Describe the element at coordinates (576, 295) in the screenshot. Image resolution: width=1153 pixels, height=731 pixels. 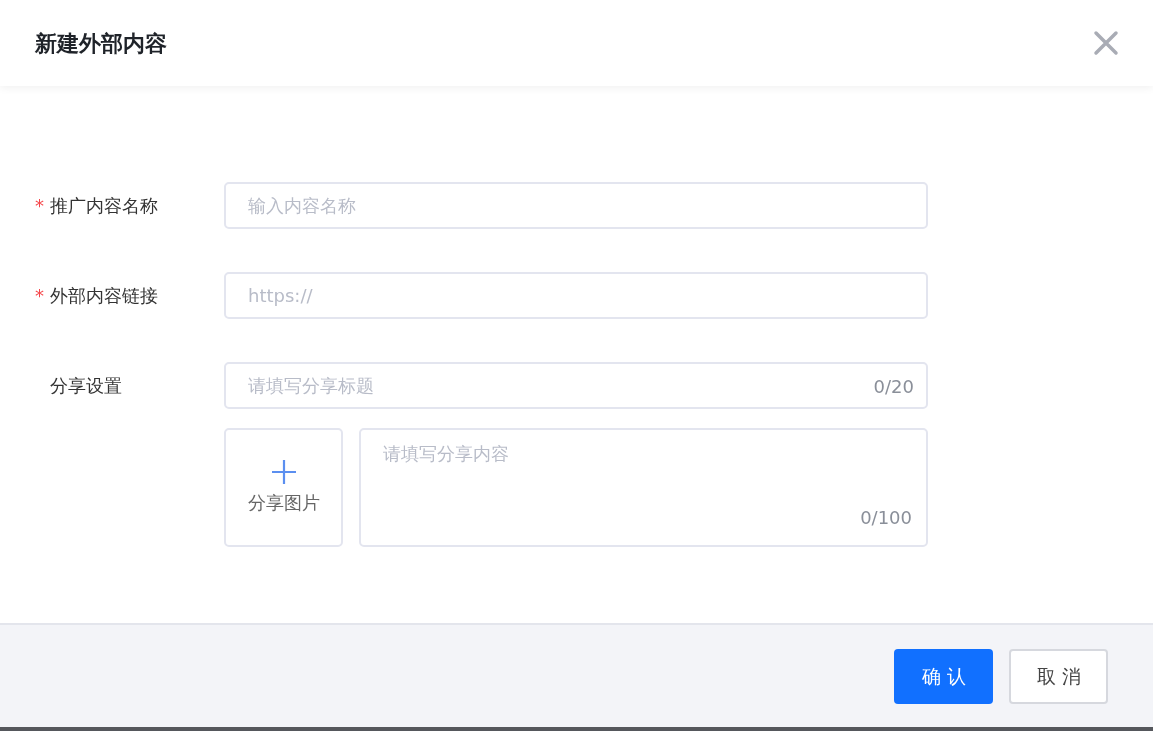
I see `input-field: https://` at that location.